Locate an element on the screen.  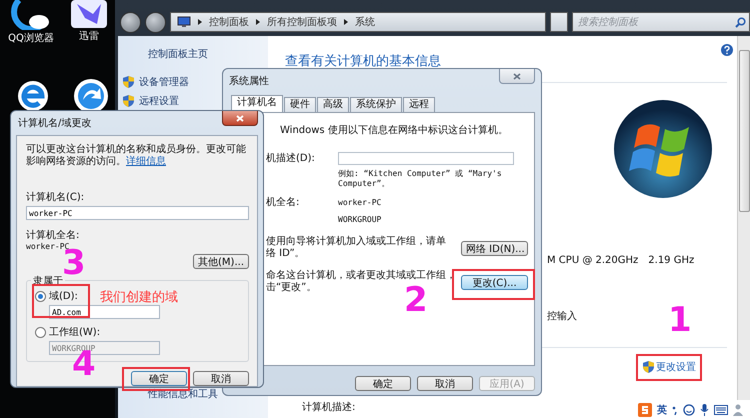
details-link: 详细信息 is located at coordinates (146, 161).